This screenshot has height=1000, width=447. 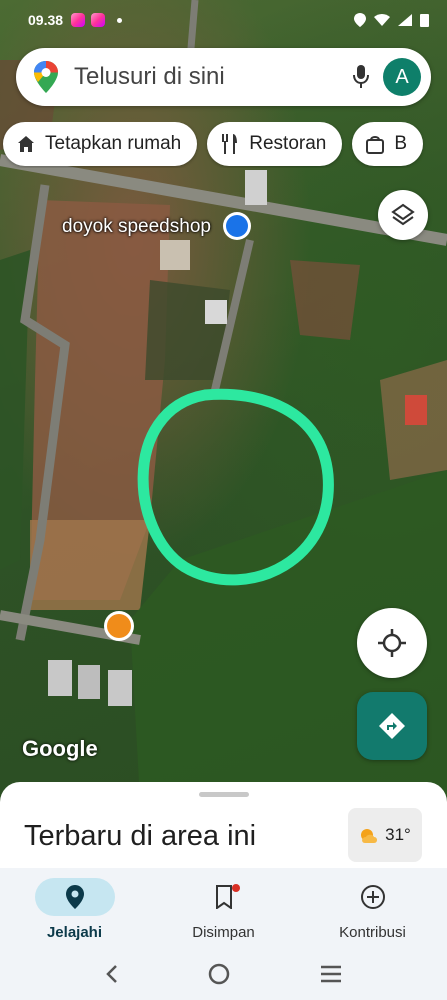 I want to click on google-attribution: Google, so click(x=60, y=748).